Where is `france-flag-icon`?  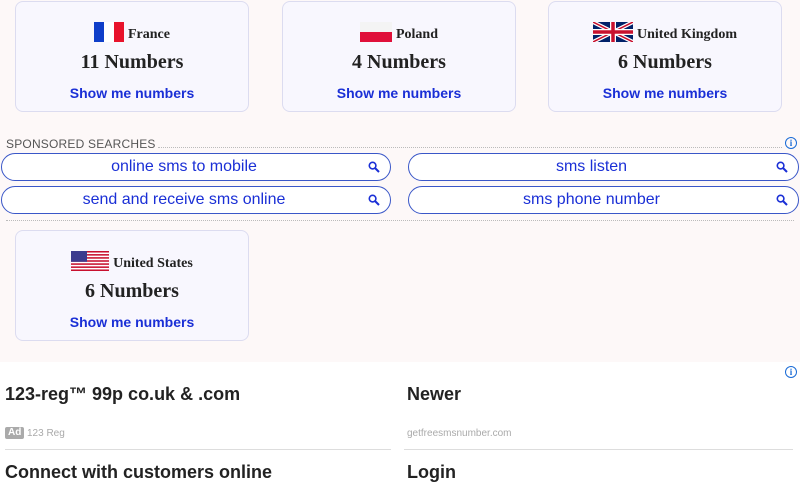 france-flag-icon is located at coordinates (109, 34).